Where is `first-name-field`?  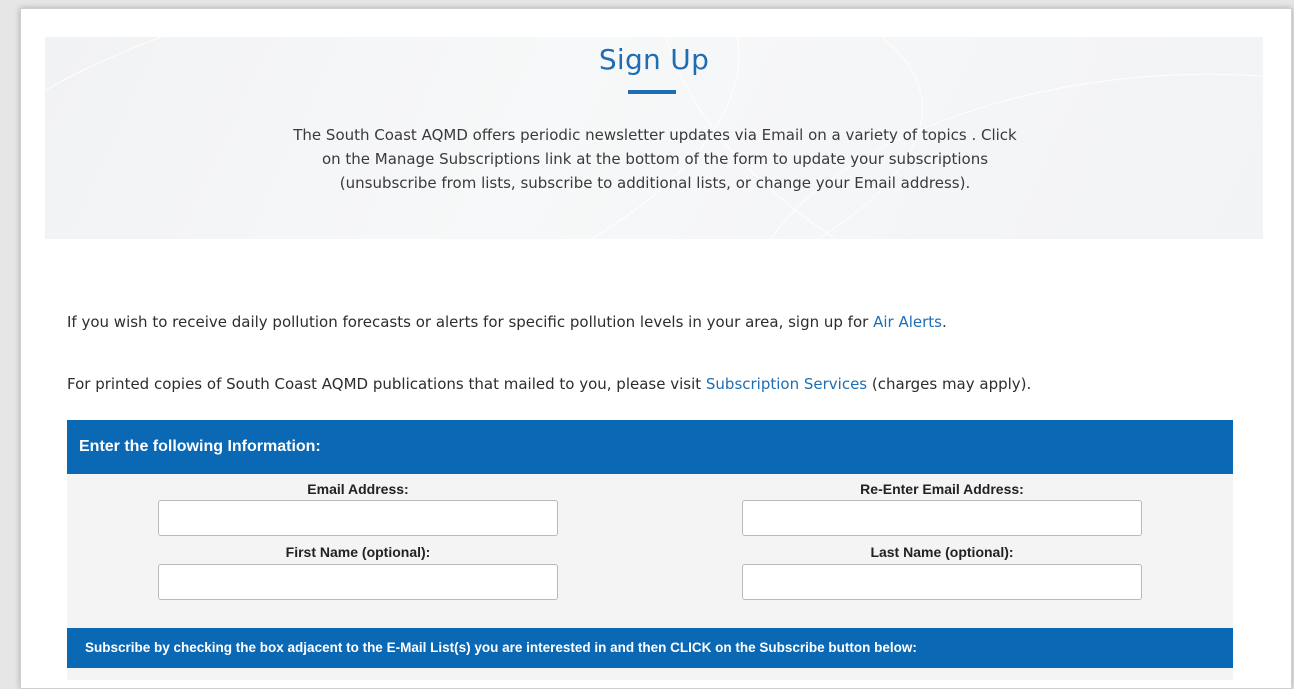
first-name-field is located at coordinates (358, 582).